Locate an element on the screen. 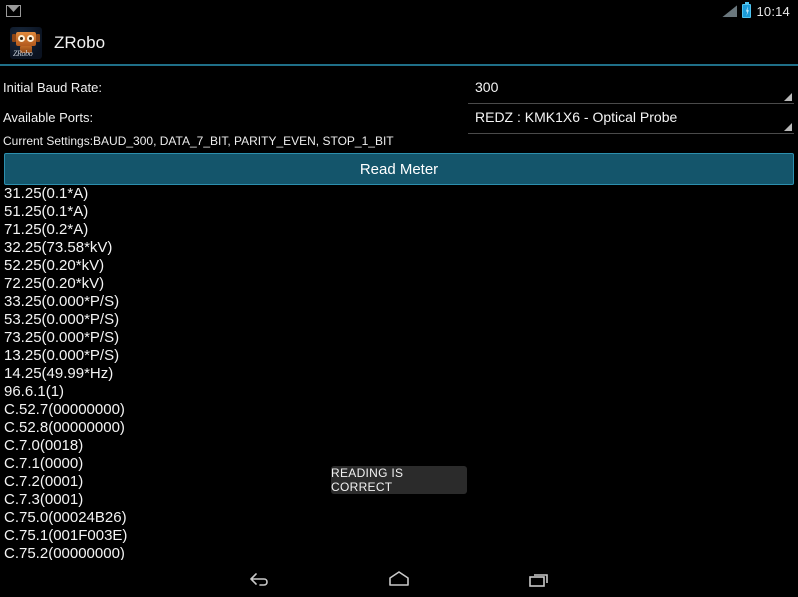 The height and width of the screenshot is (597, 798). baud-rate-value: 300 is located at coordinates (487, 87).